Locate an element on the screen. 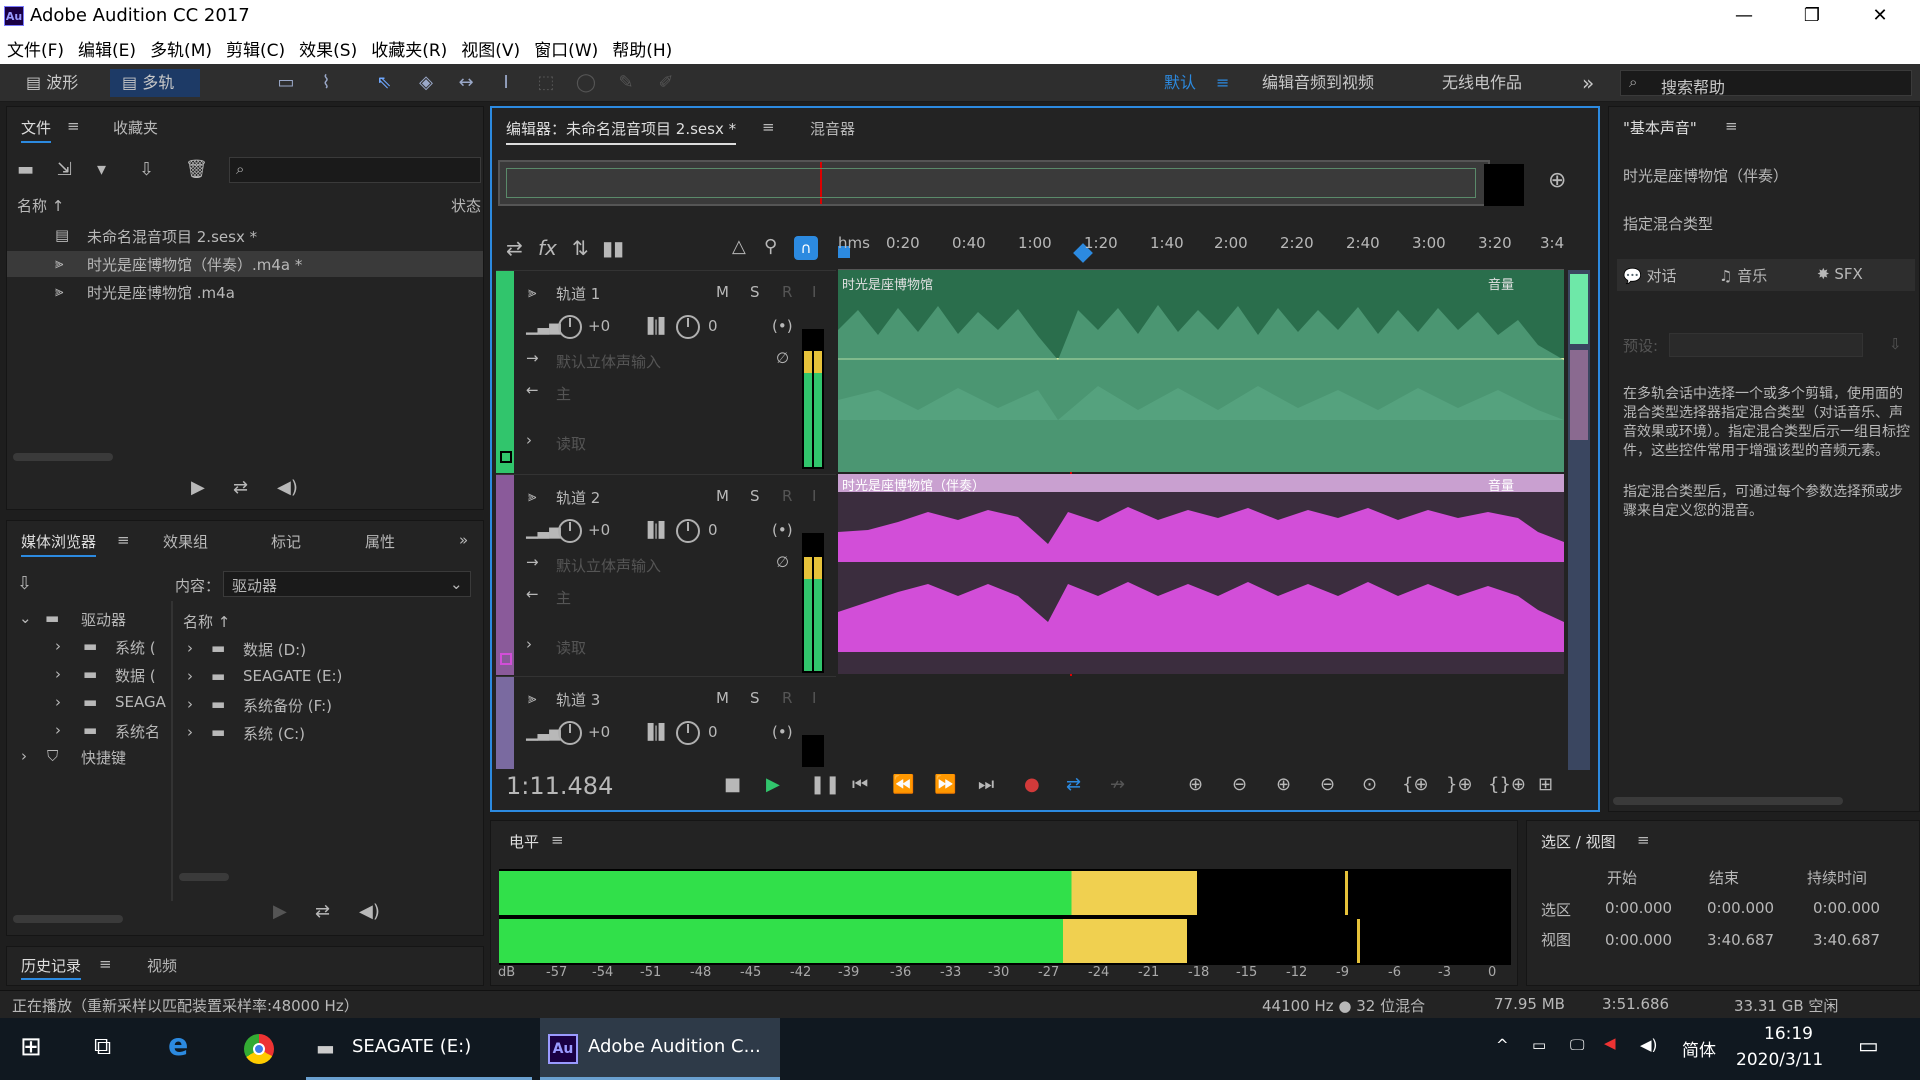  list-item: ▤ 未命名混音项目 2.sesx * is located at coordinates (245, 236).